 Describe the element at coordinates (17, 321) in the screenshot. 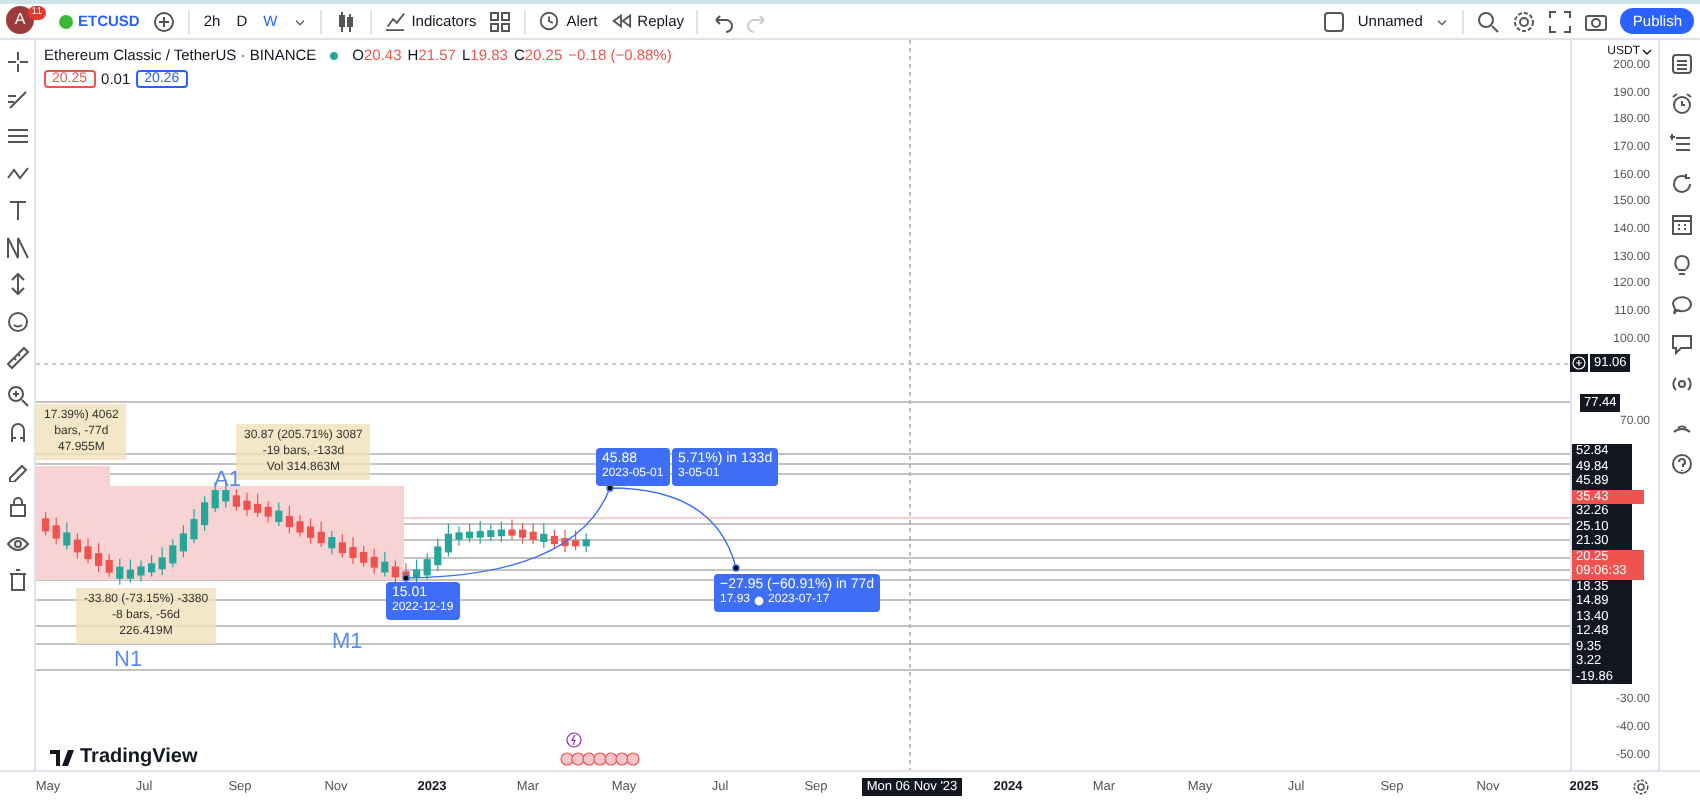

I see `smiley-icon` at that location.